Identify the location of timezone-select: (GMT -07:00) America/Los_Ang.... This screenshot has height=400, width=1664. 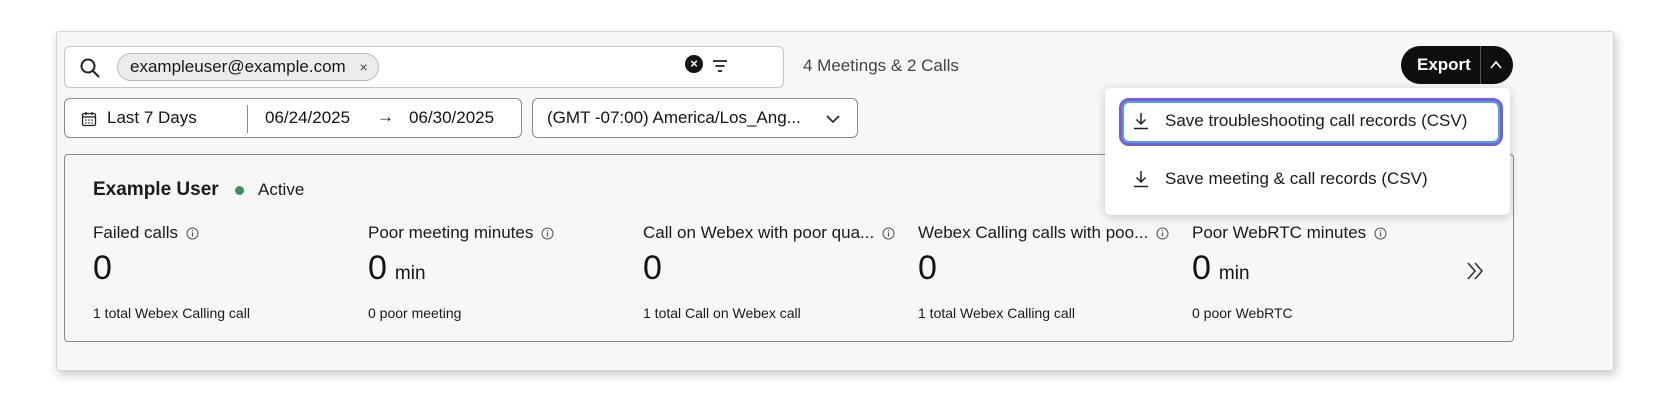
(695, 118).